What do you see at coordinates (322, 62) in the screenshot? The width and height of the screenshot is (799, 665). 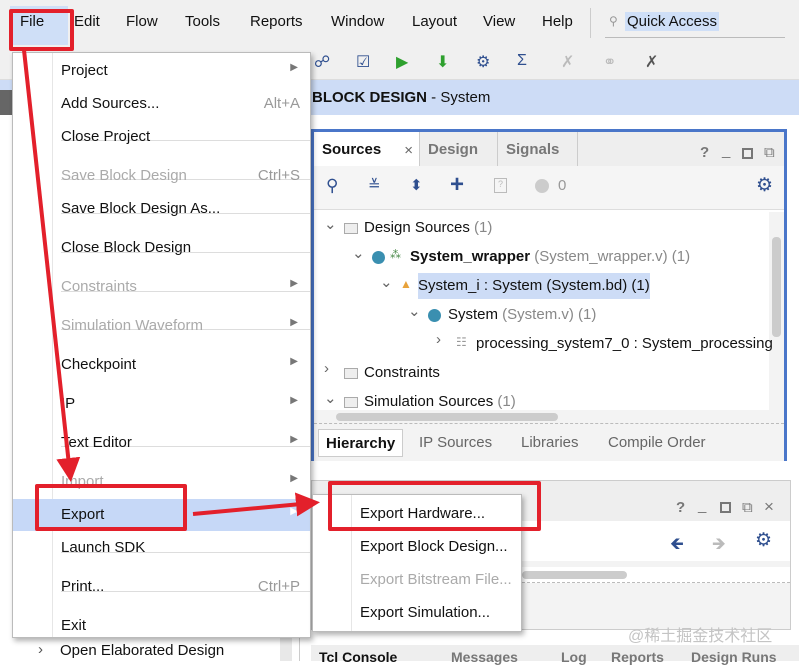 I see `binoculars-icon: ☍` at bounding box center [322, 62].